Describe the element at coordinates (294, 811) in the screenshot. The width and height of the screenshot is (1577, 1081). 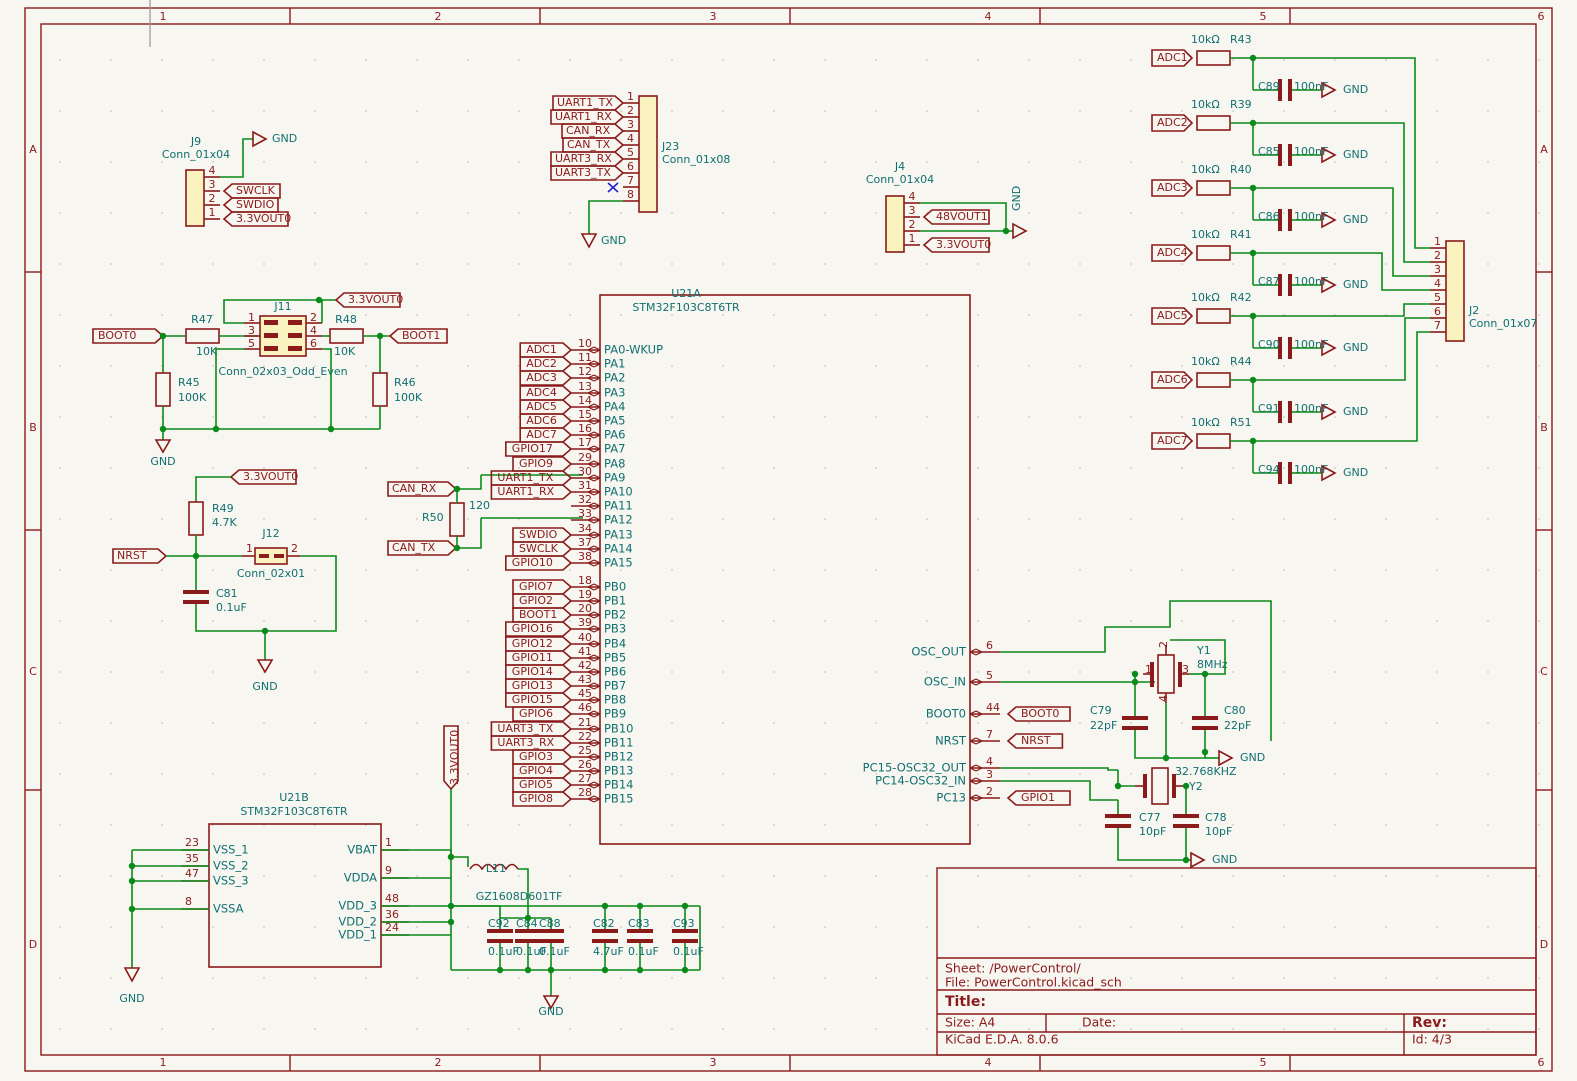
I see `u21b-value: STM32F103C8T6TR` at that location.